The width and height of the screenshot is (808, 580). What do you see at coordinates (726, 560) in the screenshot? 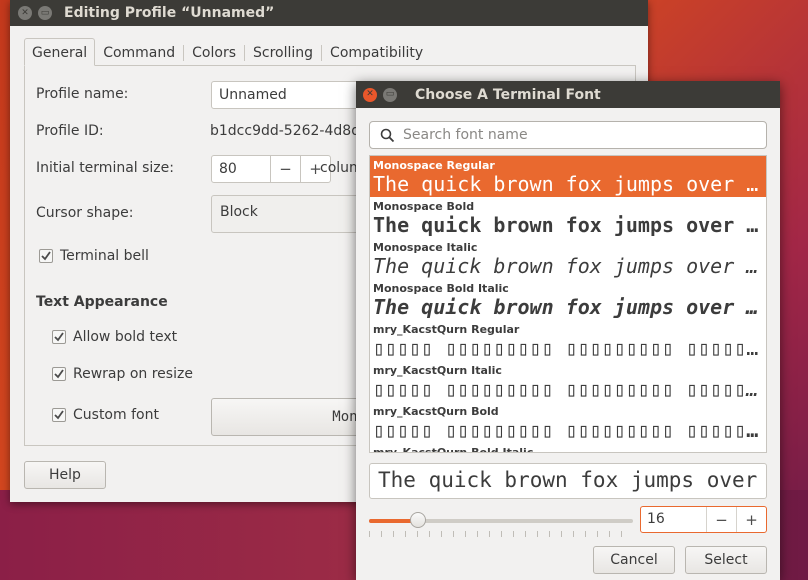
I see `select-button: Select` at bounding box center [726, 560].